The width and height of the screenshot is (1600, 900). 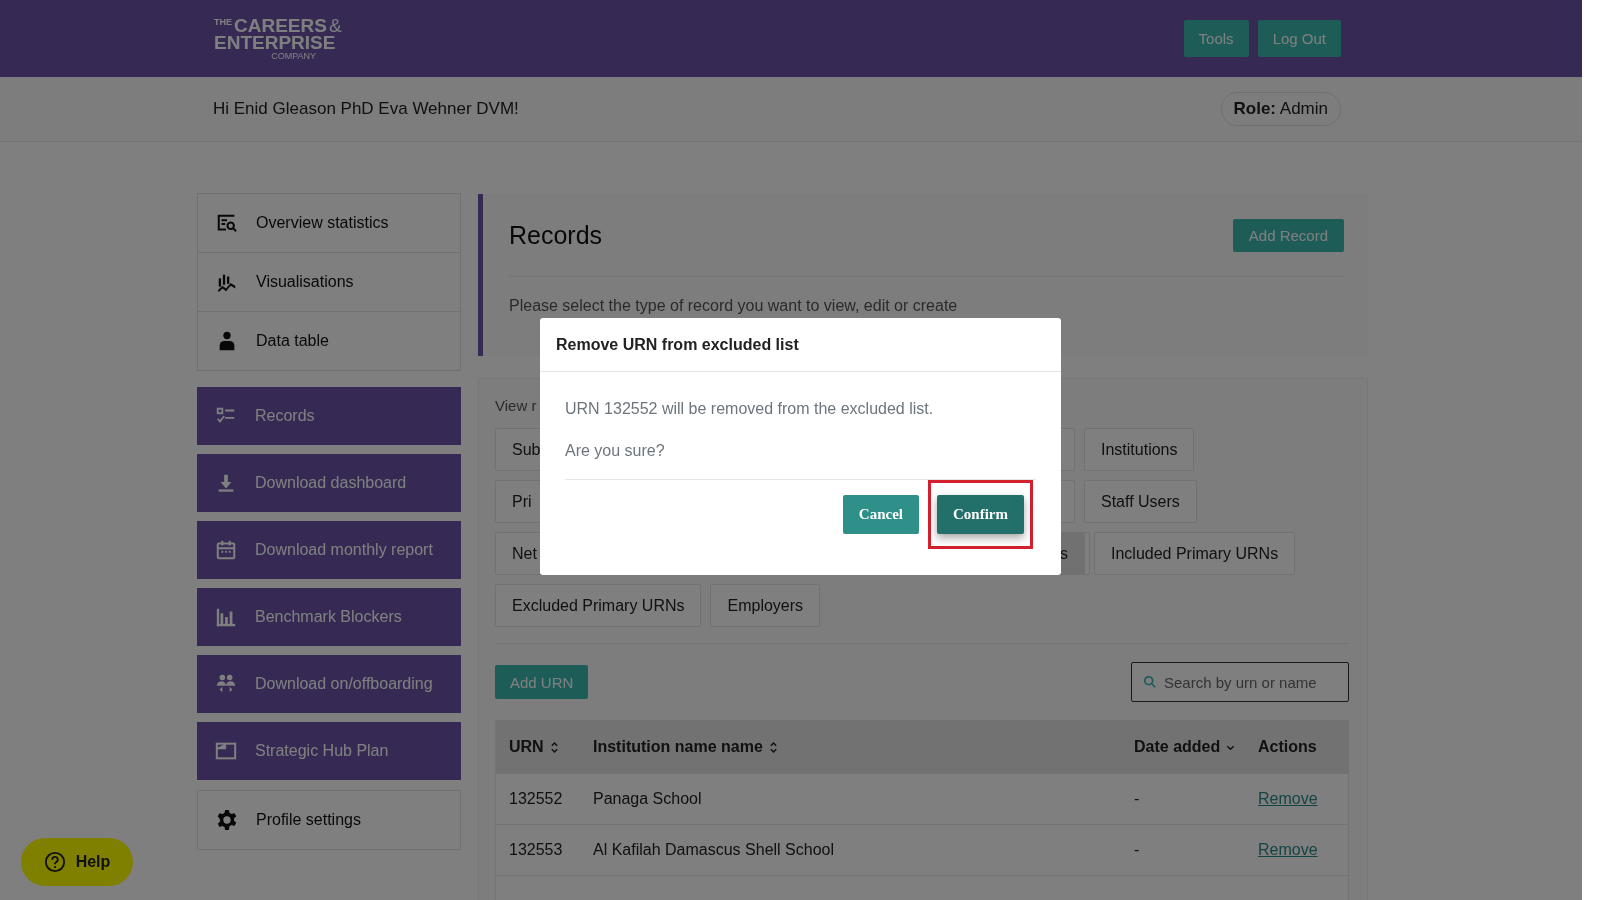 What do you see at coordinates (329, 483) in the screenshot?
I see `sidebar-item: Download dashboard` at bounding box center [329, 483].